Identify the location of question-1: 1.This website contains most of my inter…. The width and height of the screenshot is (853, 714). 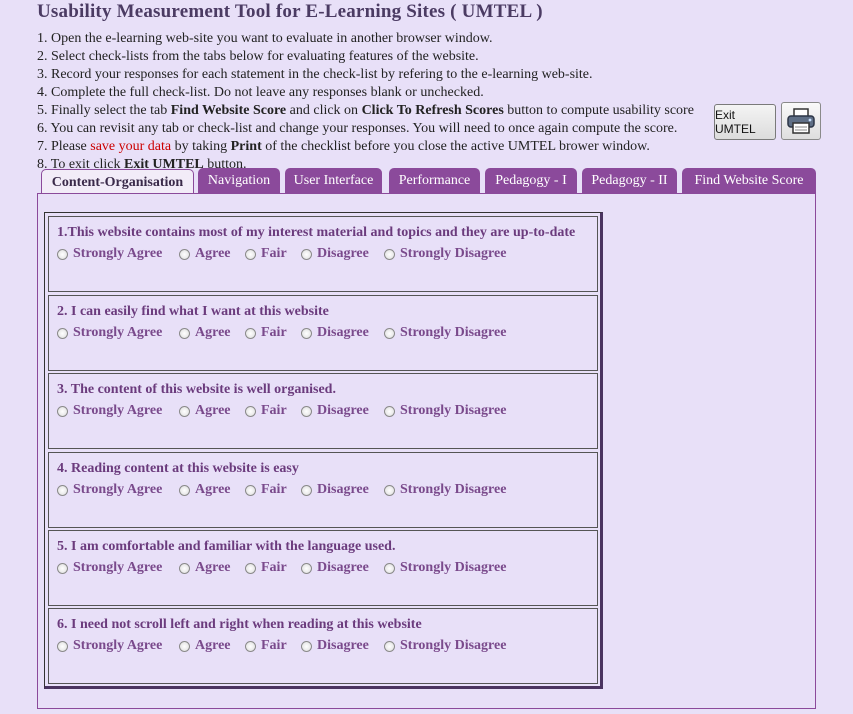
(323, 254).